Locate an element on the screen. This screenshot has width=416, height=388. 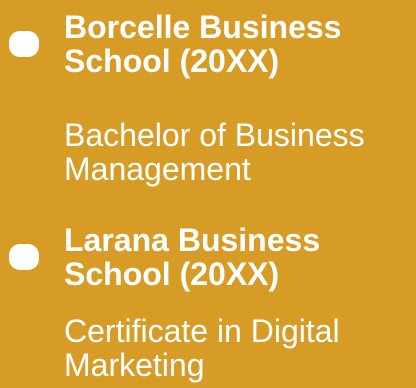
degree-title: Bachelor of Business Management is located at coordinates (214, 152).